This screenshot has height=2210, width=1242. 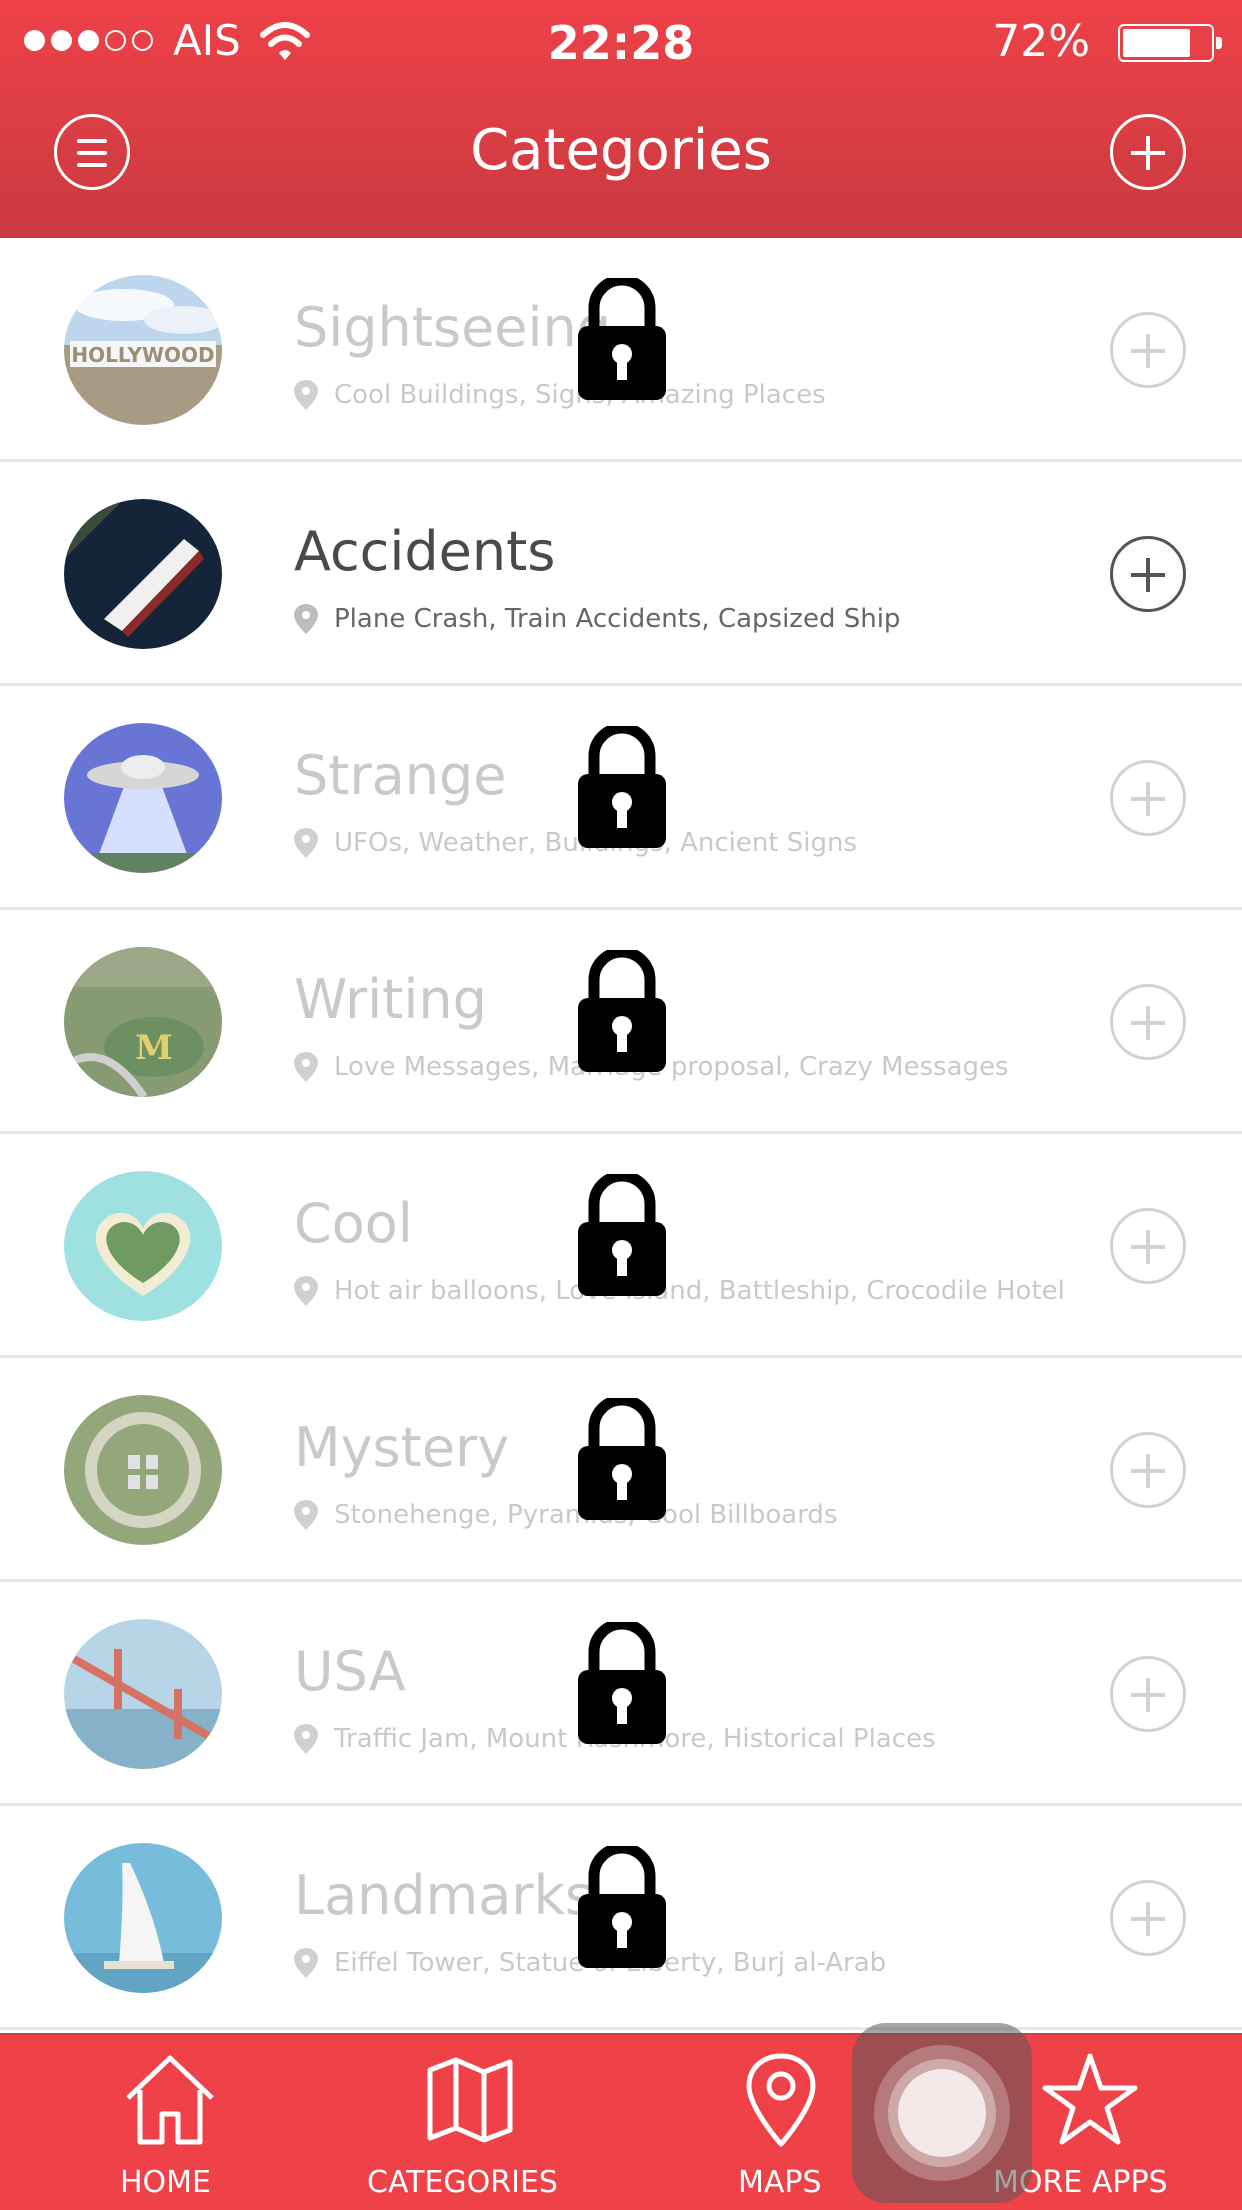 I want to click on thumbnail-golden-gate-bridge, so click(x=143, y=1694).